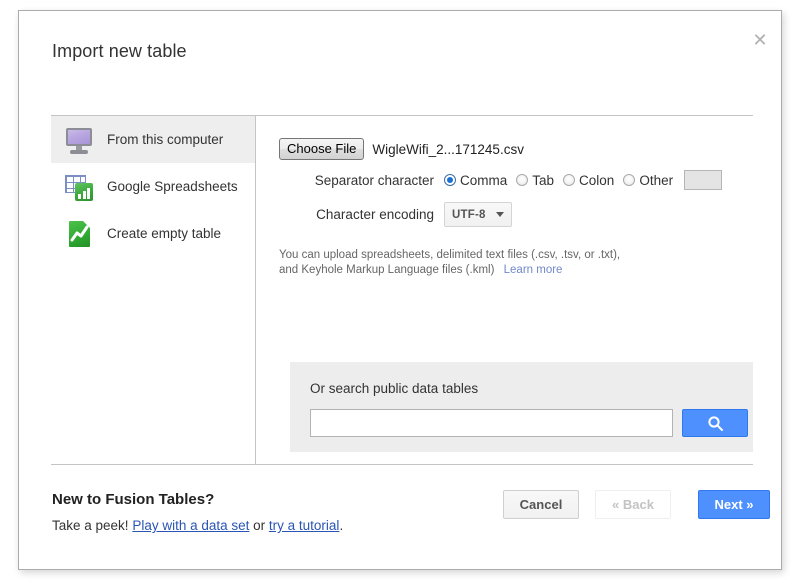  I want to click on character-encoding-row: Character encoding UTF-8, so click(395, 214).